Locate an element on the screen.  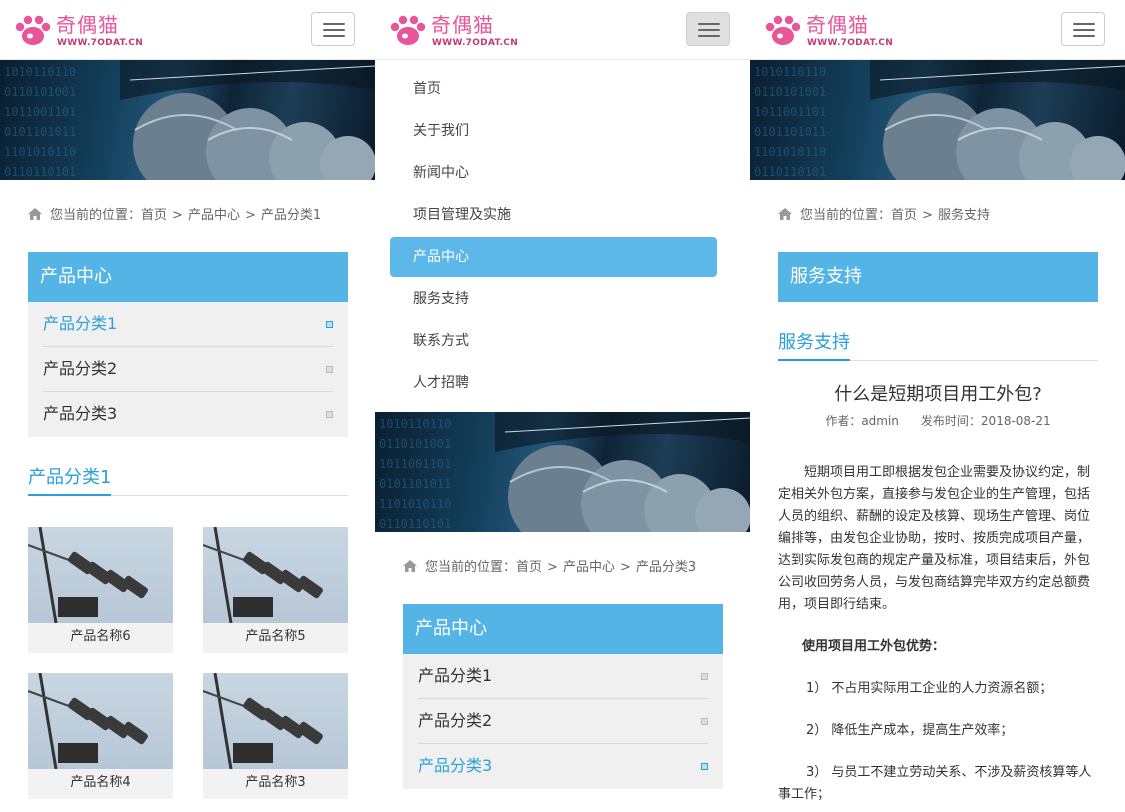
nav-item-about: 关于我们 is located at coordinates (562, 131).